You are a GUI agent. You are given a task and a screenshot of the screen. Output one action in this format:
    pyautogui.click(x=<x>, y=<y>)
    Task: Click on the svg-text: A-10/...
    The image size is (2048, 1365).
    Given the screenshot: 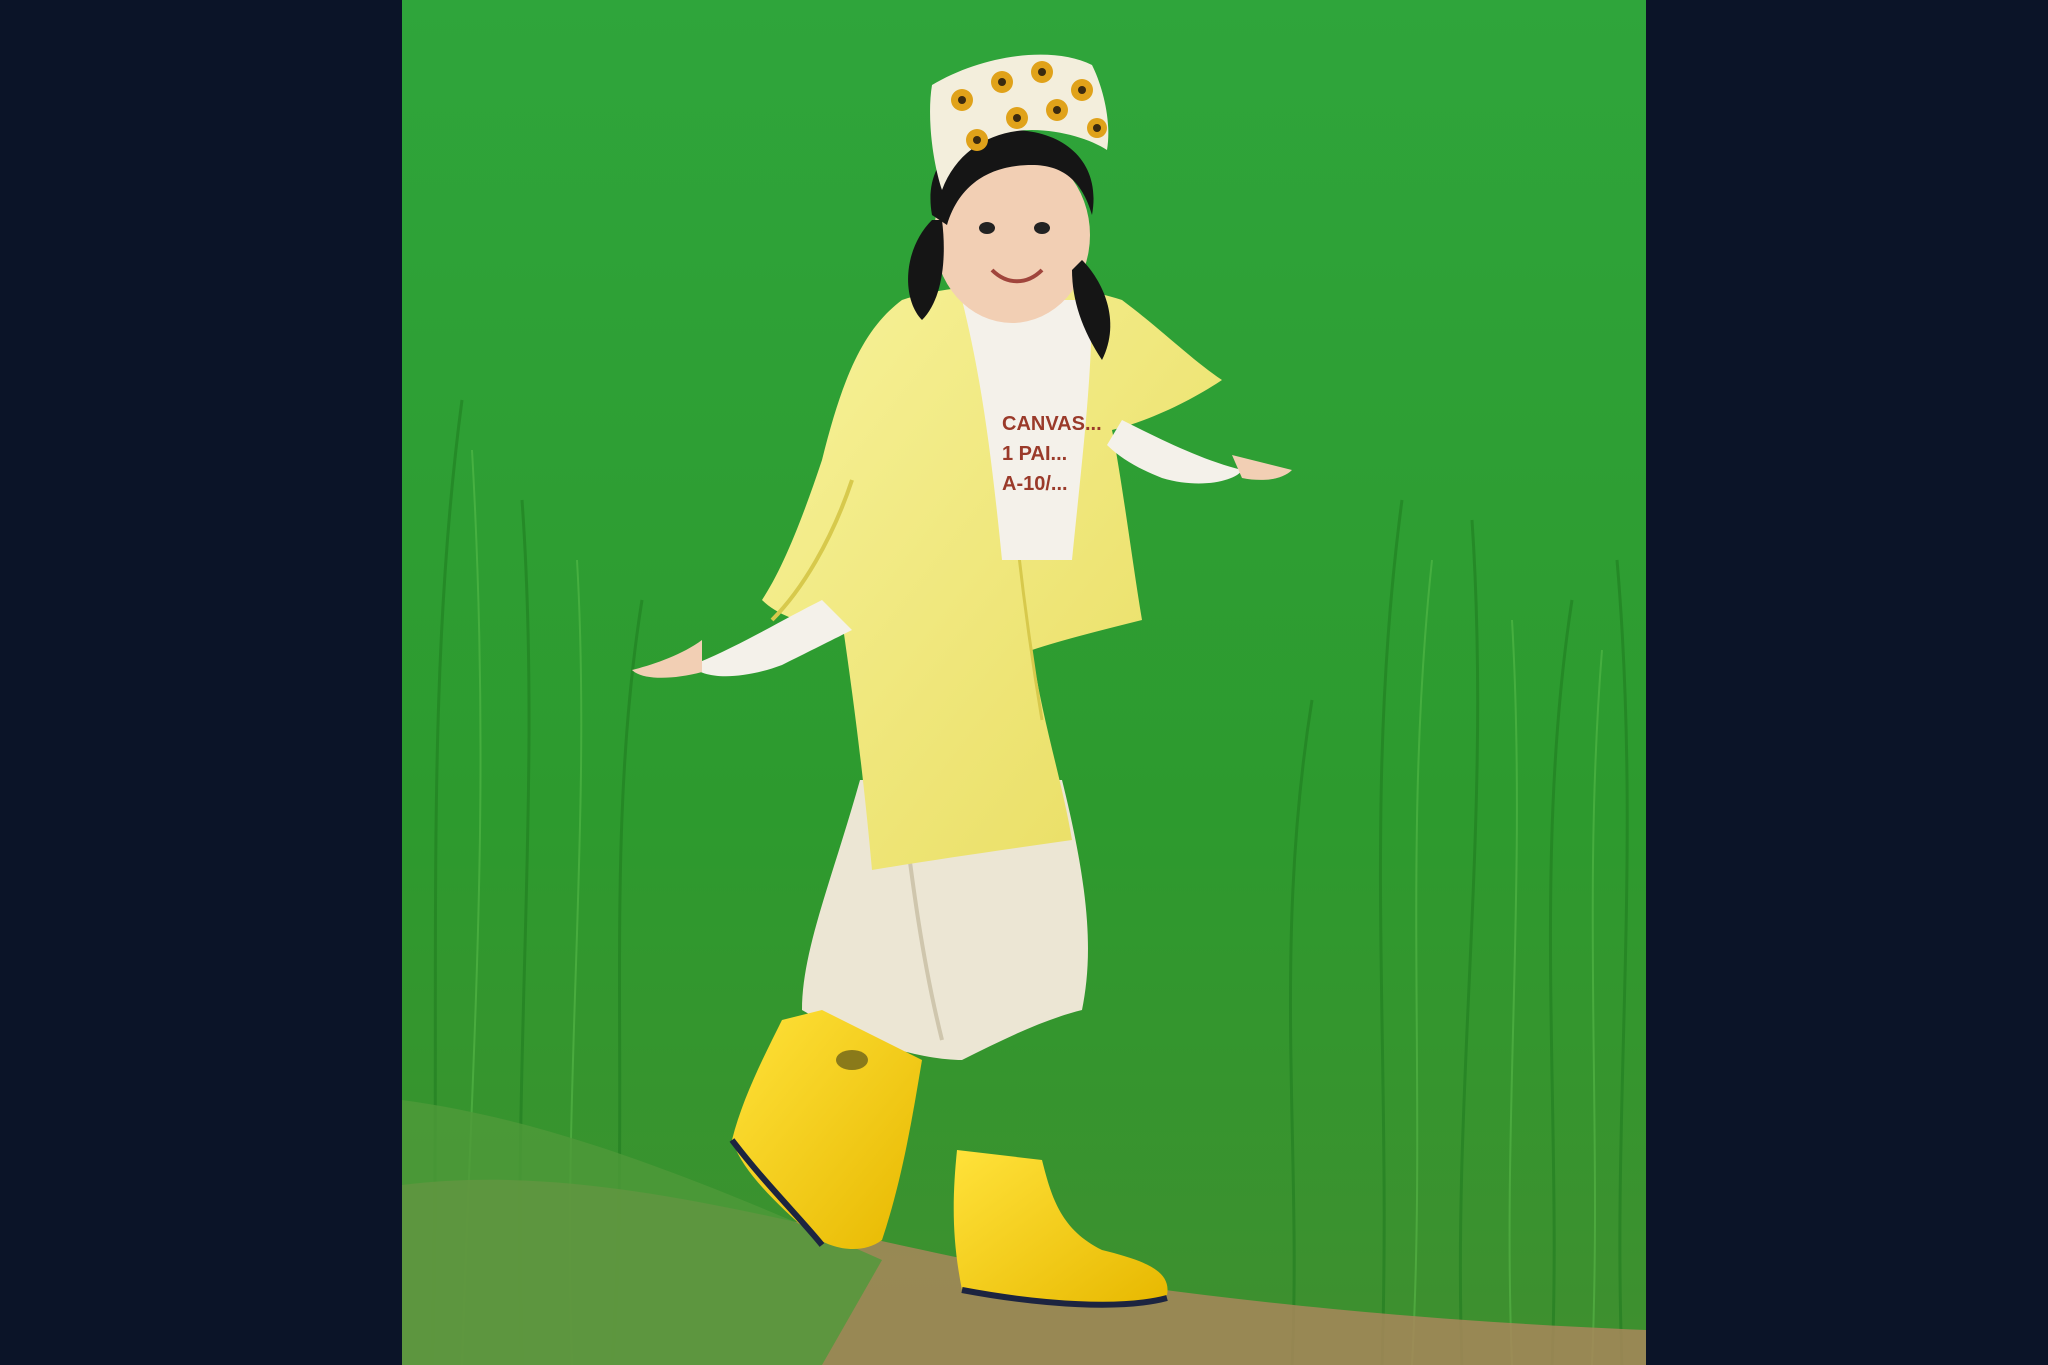 What is the action you would take?
    pyautogui.click(x=1035, y=484)
    